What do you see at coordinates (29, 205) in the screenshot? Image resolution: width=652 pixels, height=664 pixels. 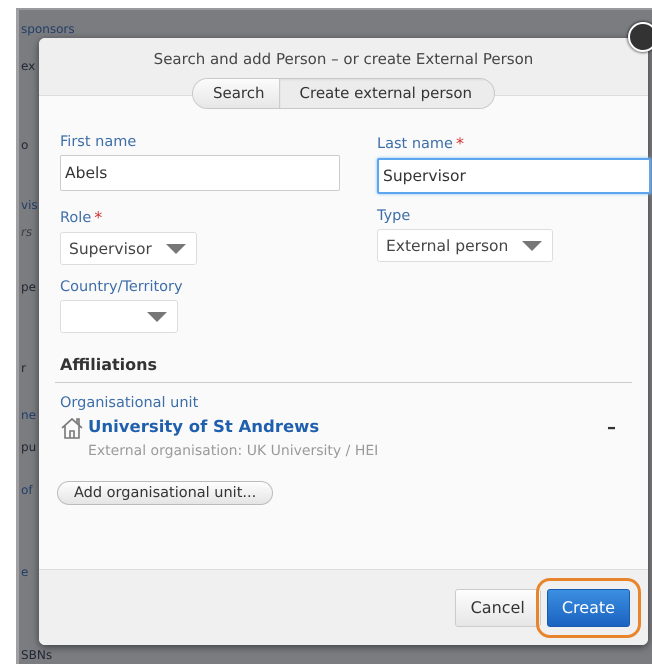 I see `background-text: vis` at bounding box center [29, 205].